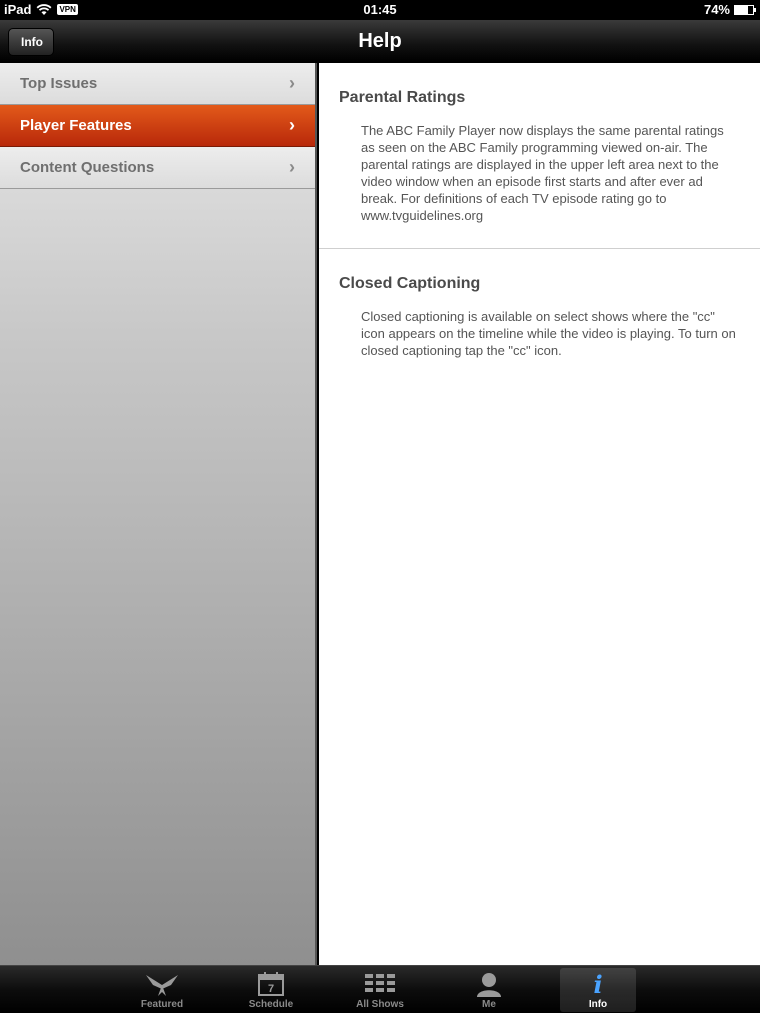  I want to click on featured-icon, so click(162, 985).